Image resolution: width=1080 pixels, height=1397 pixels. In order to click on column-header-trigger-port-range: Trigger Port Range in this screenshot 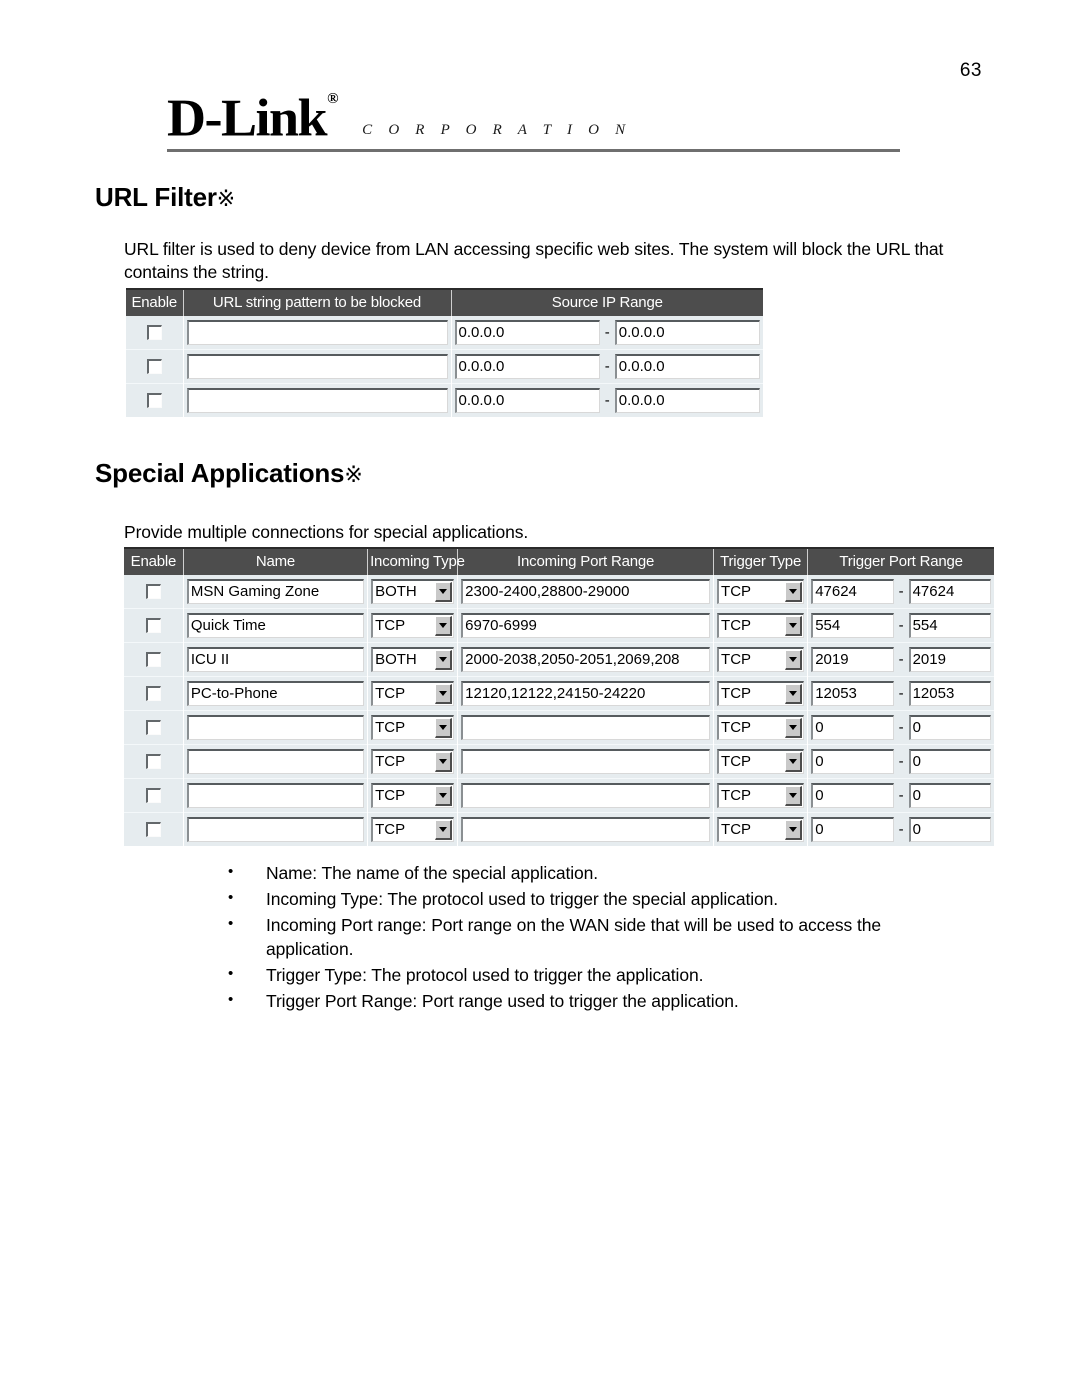, I will do `click(900, 561)`.